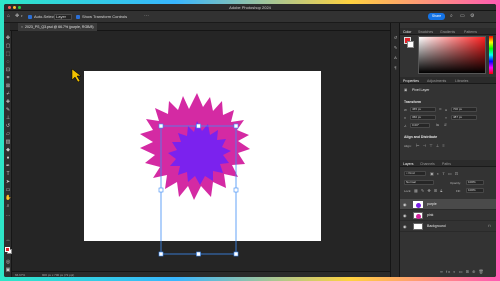 This screenshot has height=281, width=500. Describe the element at coordinates (8, 166) in the screenshot. I see `pen-tool-icon: ✒` at that location.